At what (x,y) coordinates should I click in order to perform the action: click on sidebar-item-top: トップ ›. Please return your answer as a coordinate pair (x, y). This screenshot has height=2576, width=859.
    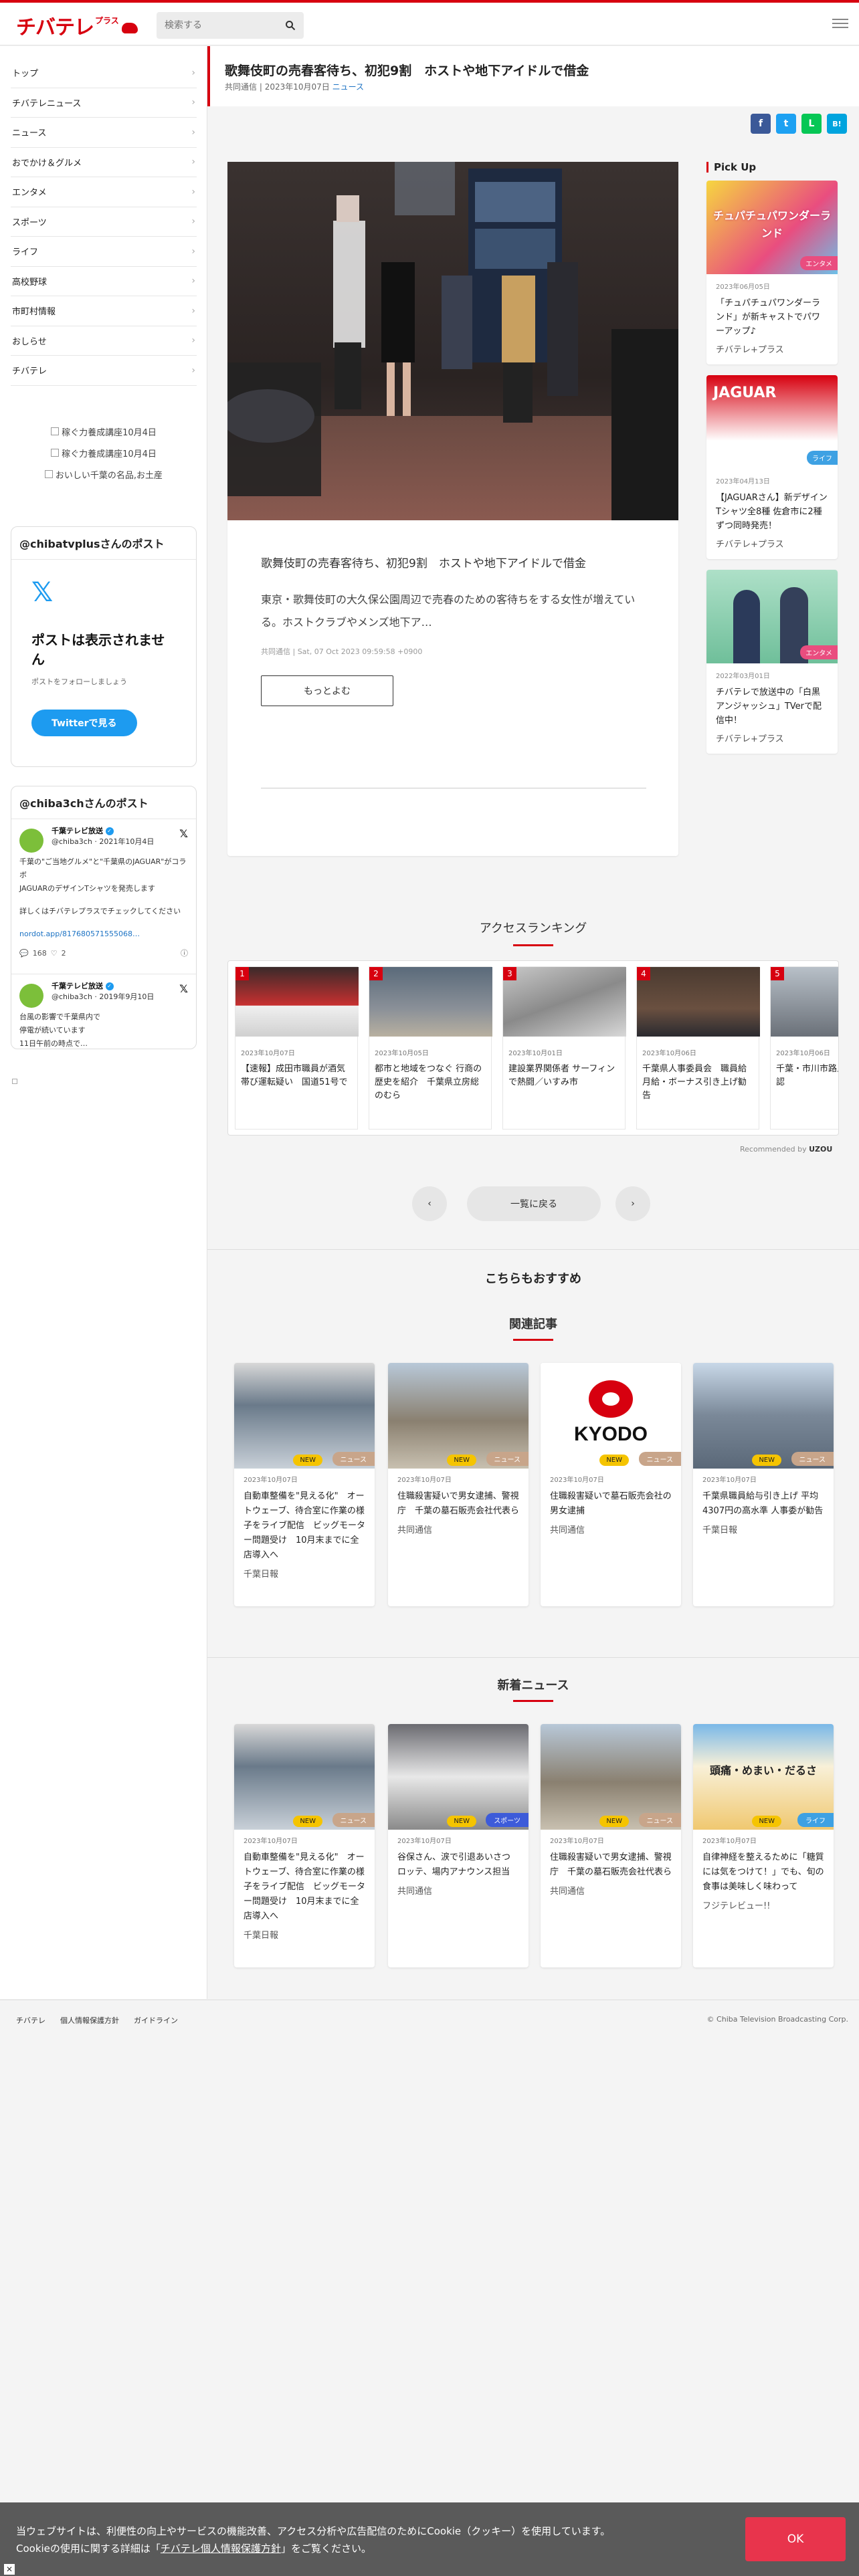
    Looking at the image, I should click on (104, 73).